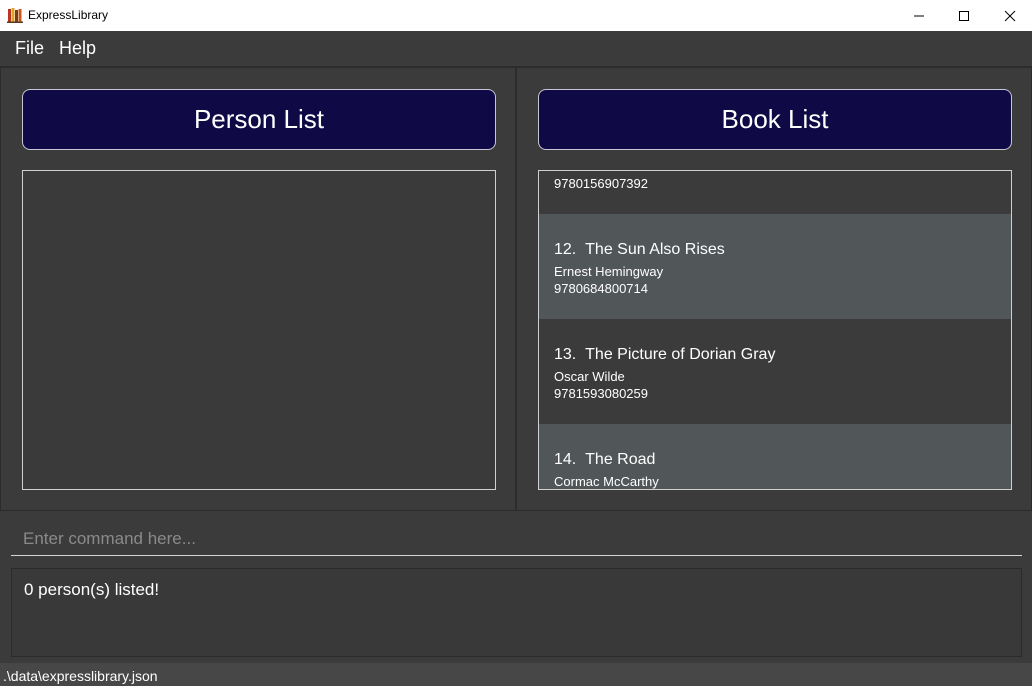 This screenshot has width=1032, height=686. I want to click on book-card-partial: 9780156907392, so click(775, 192).